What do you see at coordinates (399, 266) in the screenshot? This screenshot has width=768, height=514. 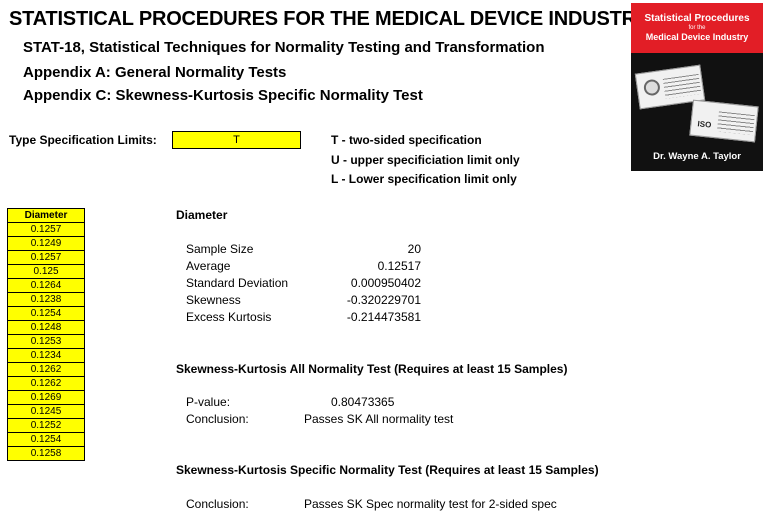 I see `average-value: 0.12517` at bounding box center [399, 266].